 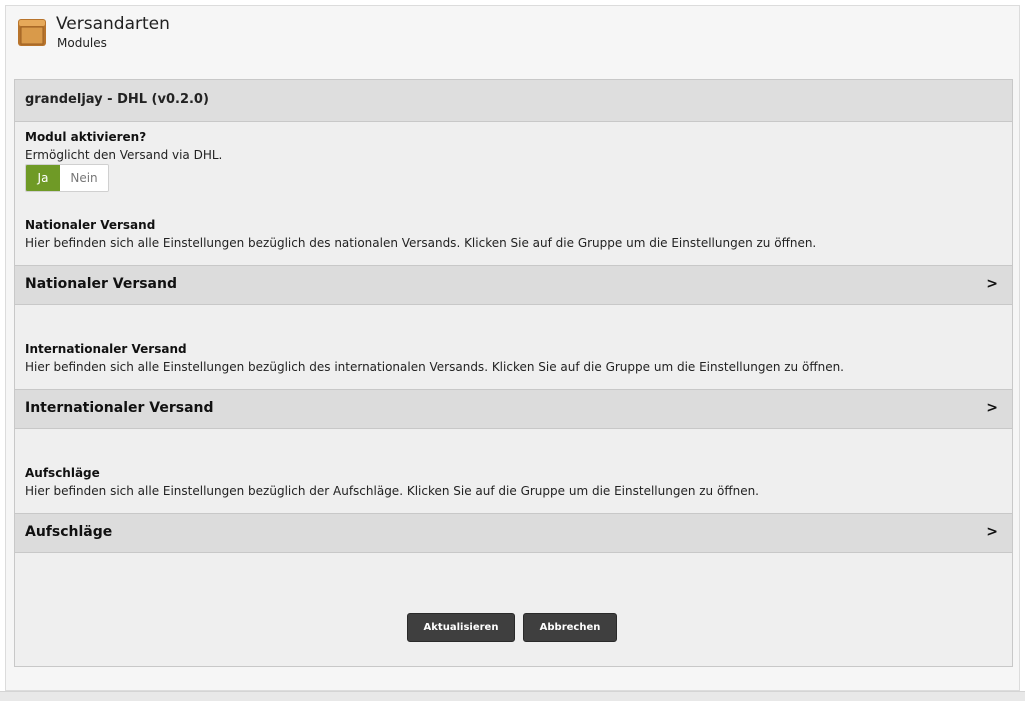 What do you see at coordinates (513, 409) in the screenshot?
I see `group-bar-international: Internationaler Versand >` at bounding box center [513, 409].